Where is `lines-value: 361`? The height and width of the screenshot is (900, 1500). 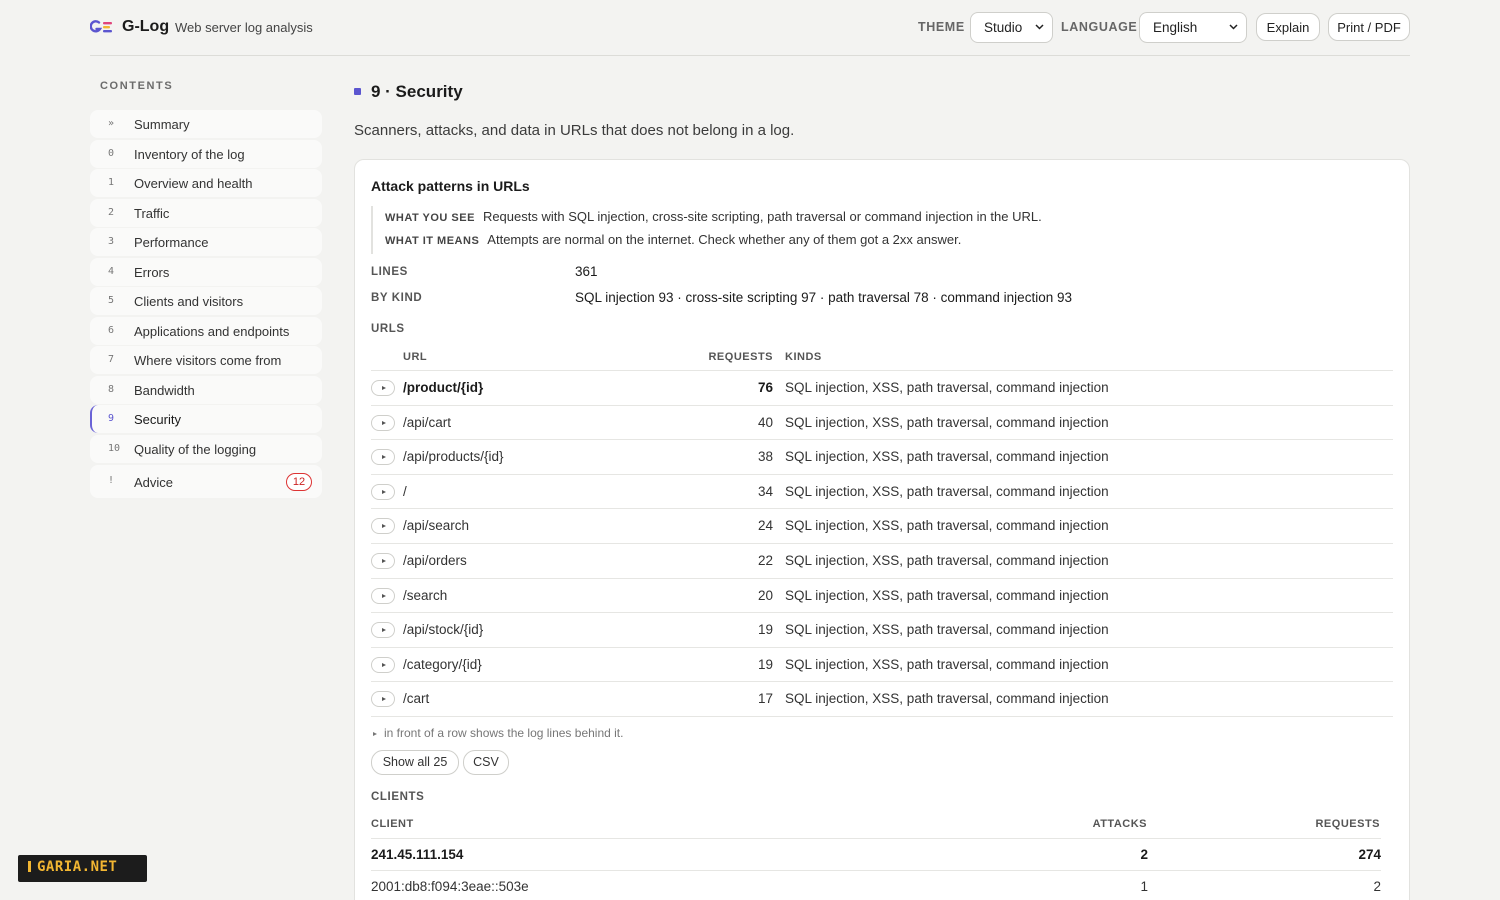 lines-value: 361 is located at coordinates (586, 271).